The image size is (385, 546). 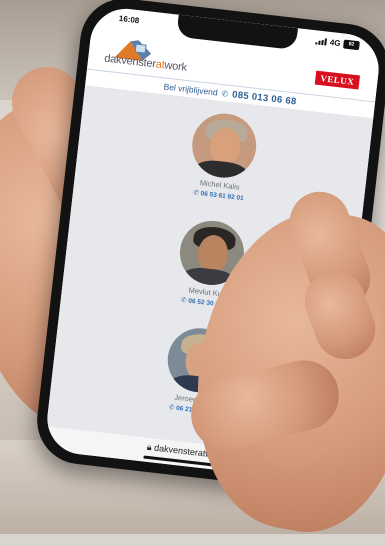 I want to click on status-right: 4G 82, so click(x=337, y=43).